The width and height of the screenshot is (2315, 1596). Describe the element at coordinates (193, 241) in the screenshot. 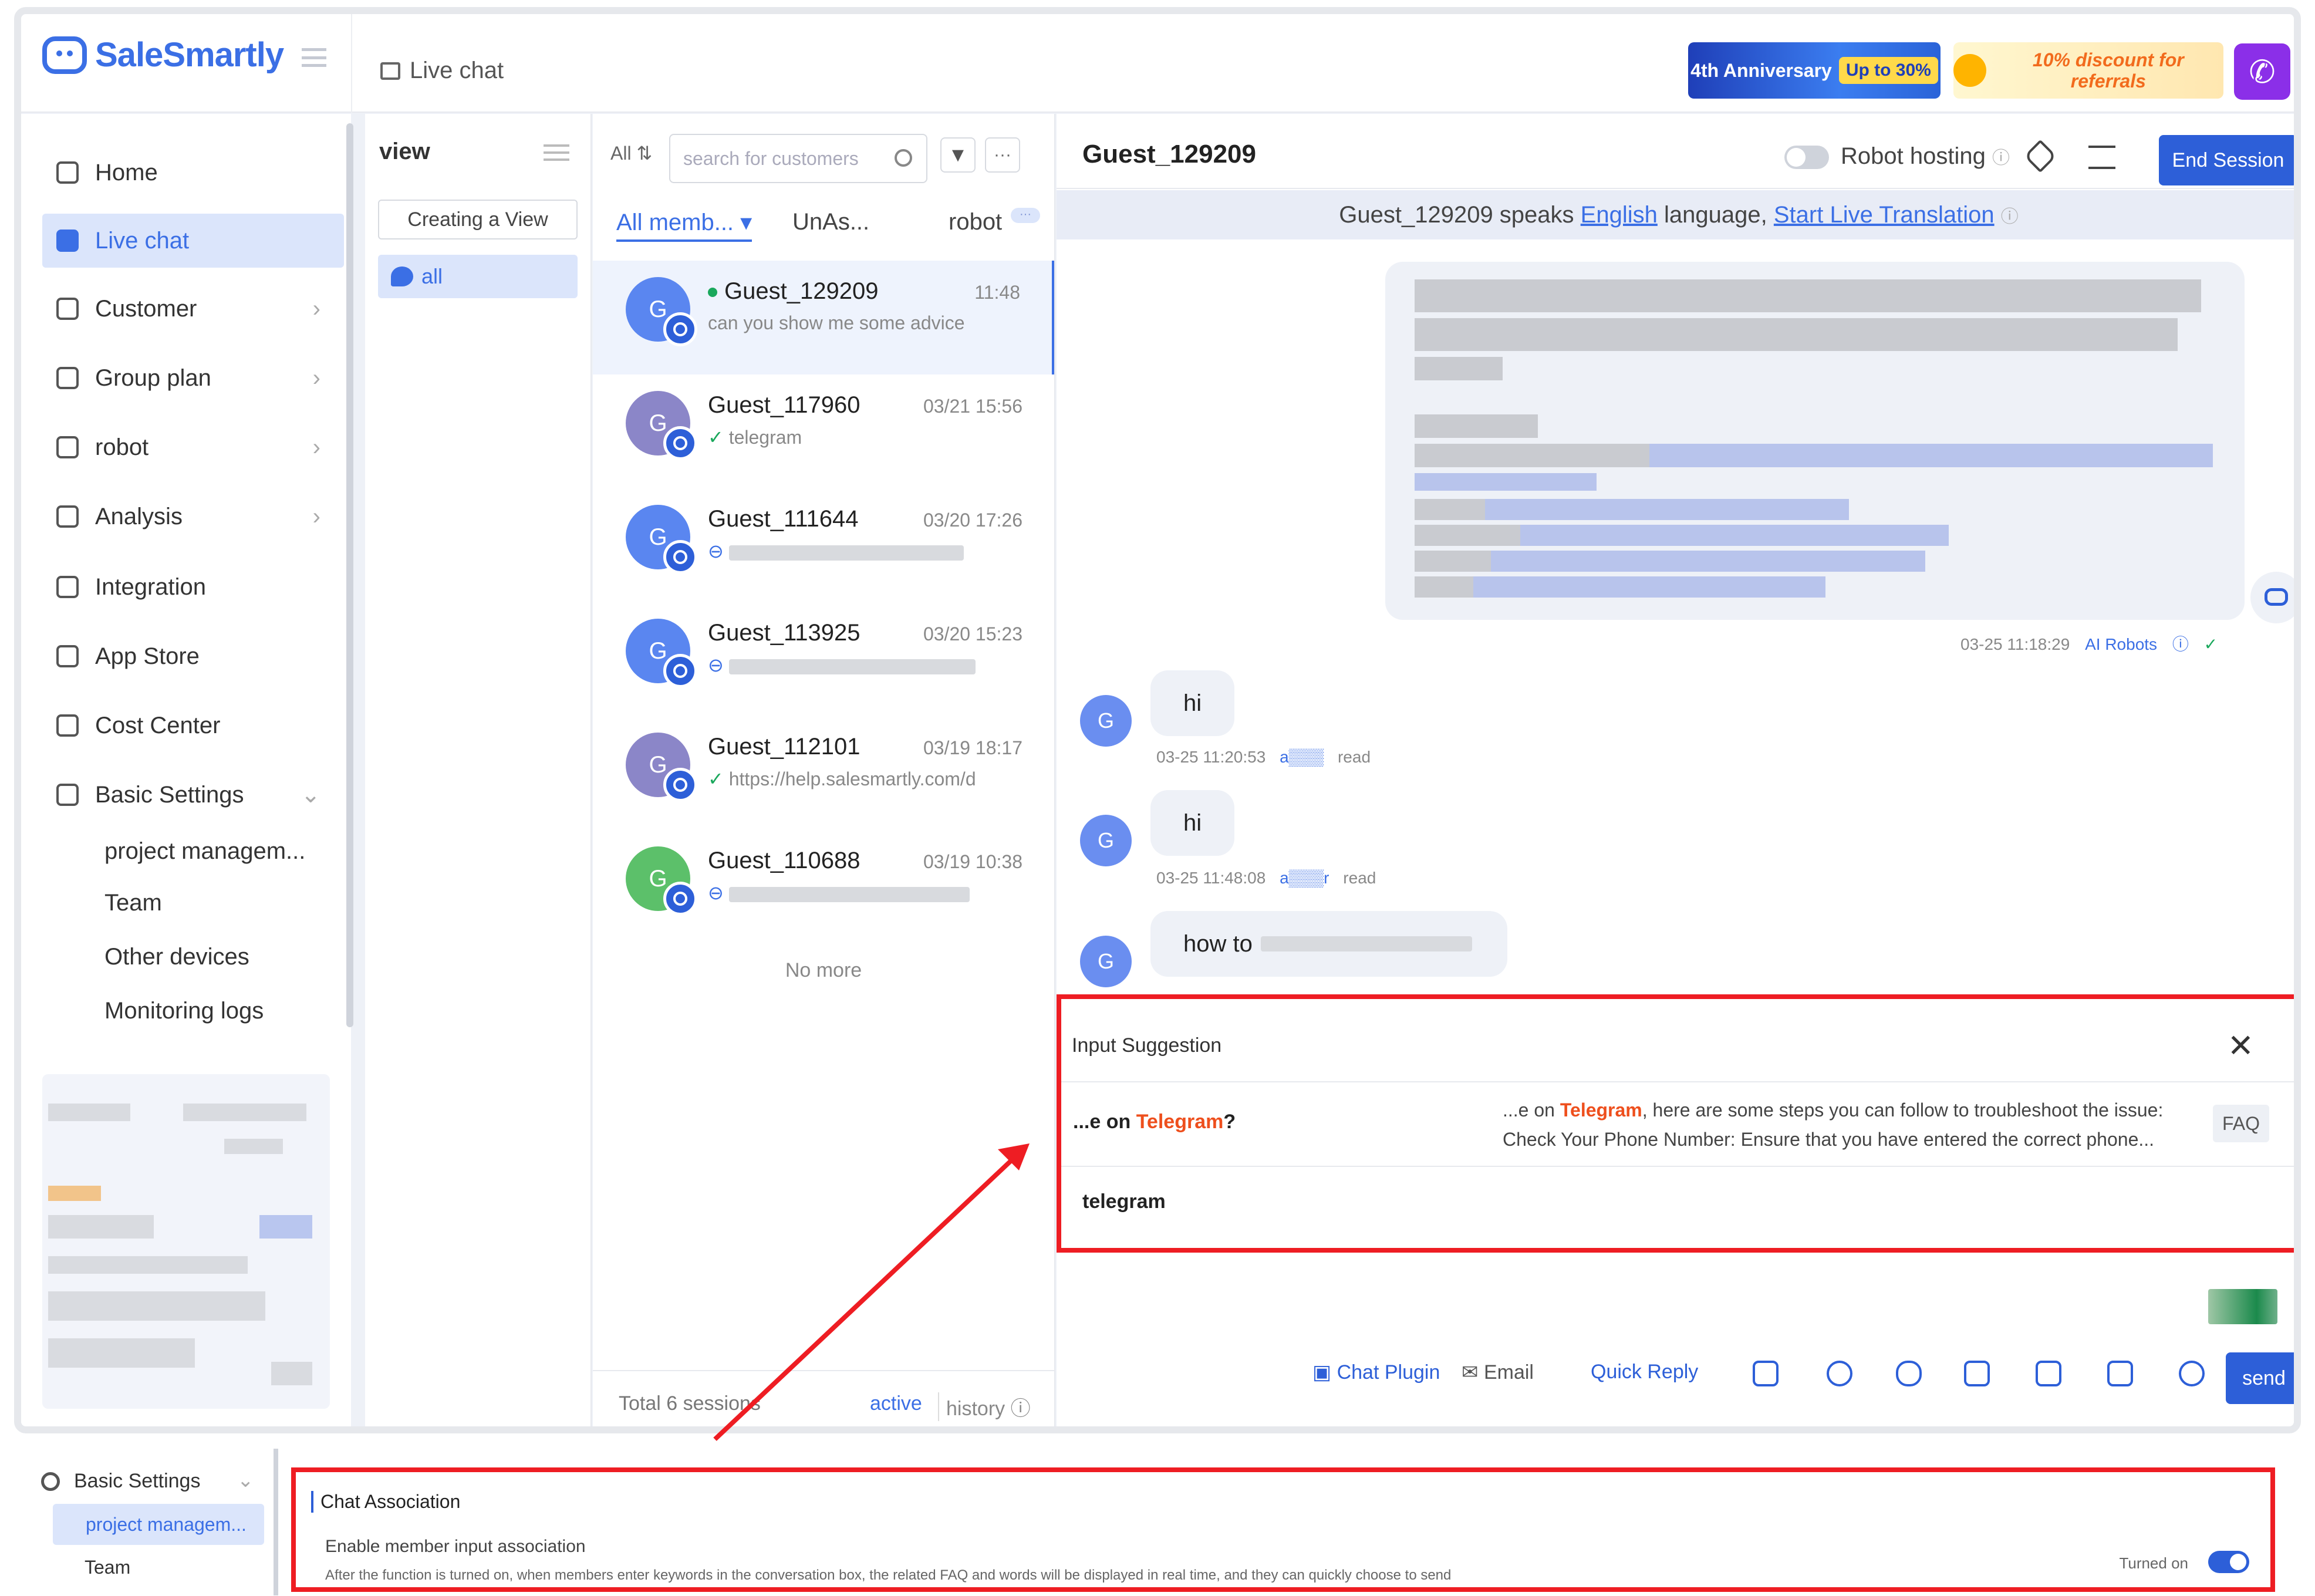

I see `sidebar-item-live-chat: Live chat` at that location.